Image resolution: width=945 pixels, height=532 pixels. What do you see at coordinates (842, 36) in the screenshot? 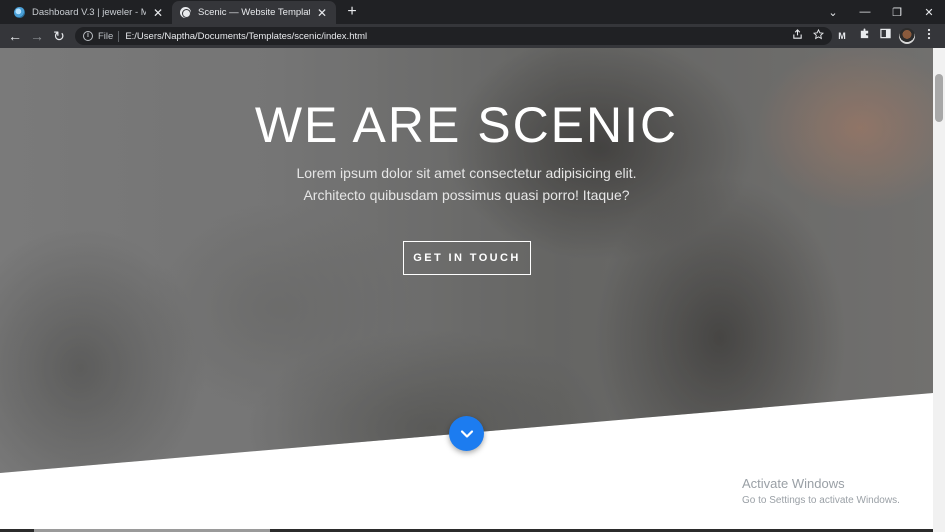
I see `extension-m-icon: M` at bounding box center [842, 36].